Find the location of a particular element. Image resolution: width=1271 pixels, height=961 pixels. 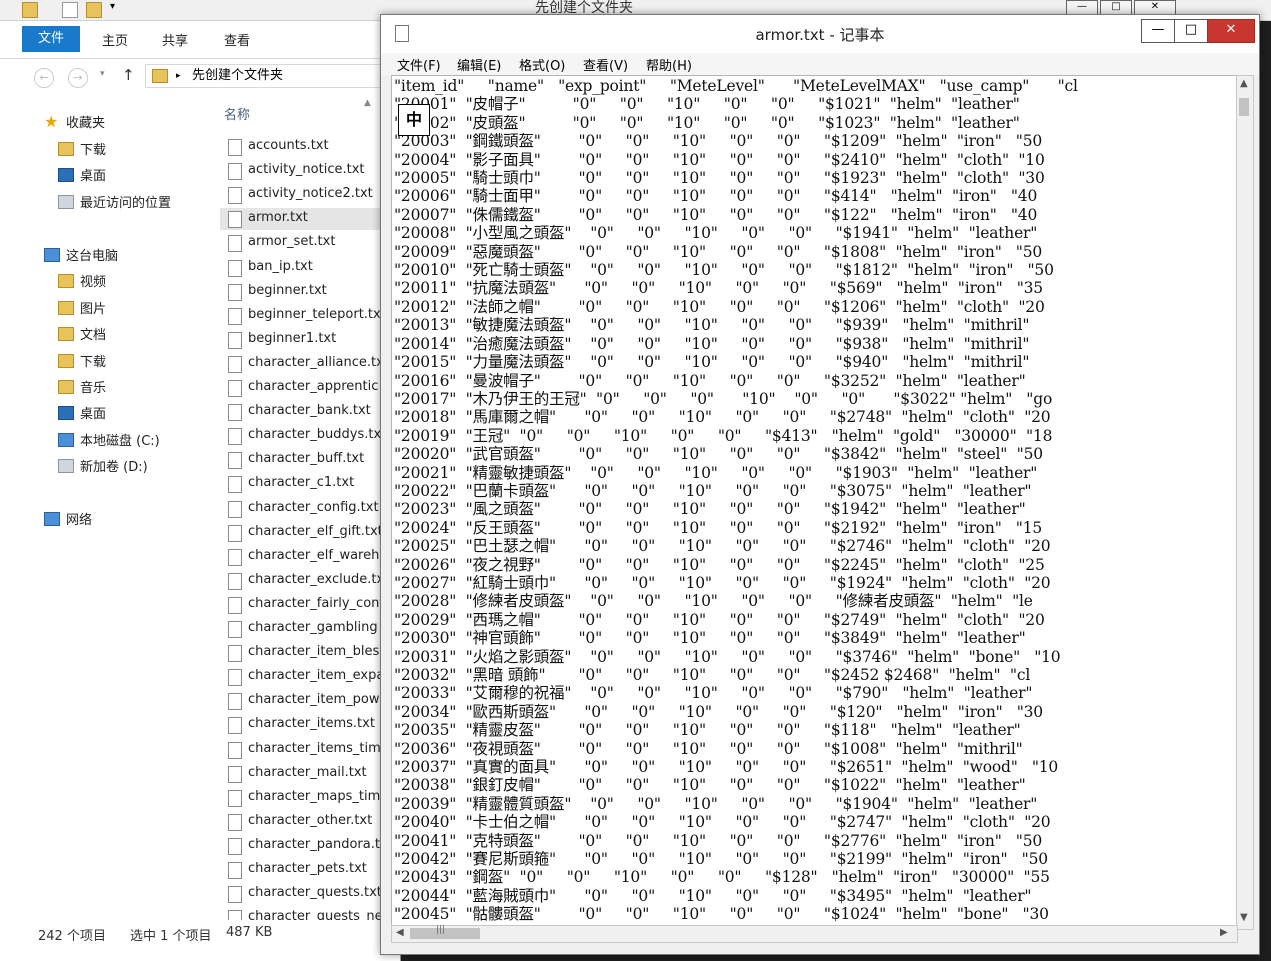

scroll-up-arrow-icon: ▲ is located at coordinates (1244, 83).